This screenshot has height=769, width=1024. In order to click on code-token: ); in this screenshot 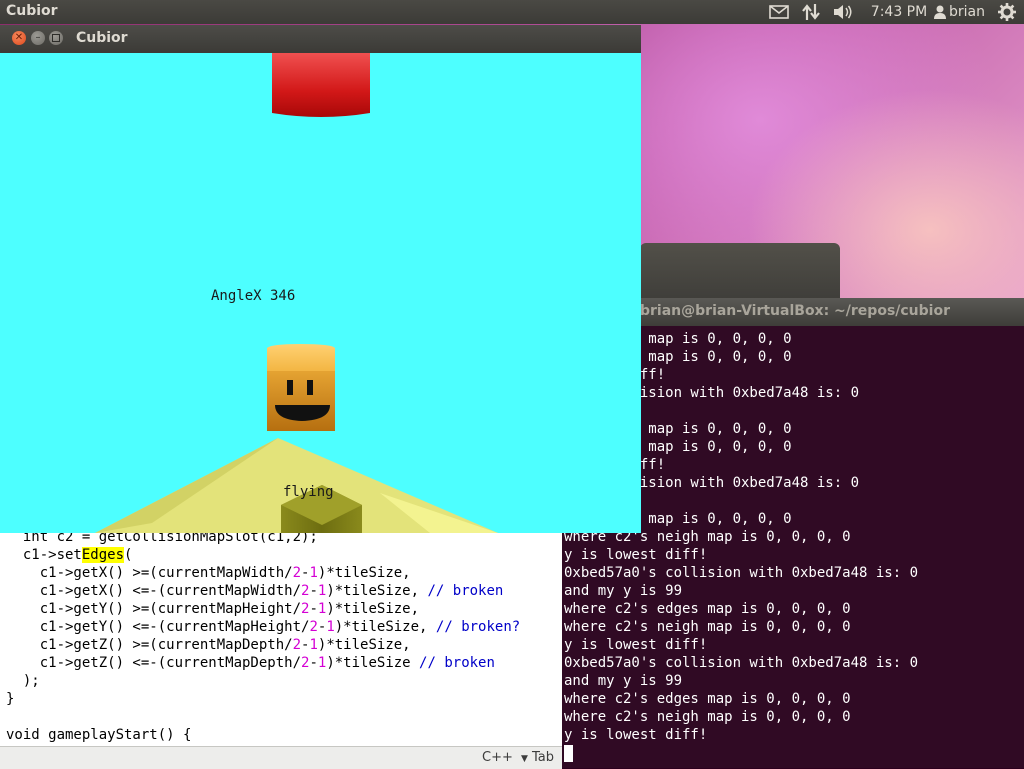, I will do `click(23, 681)`.